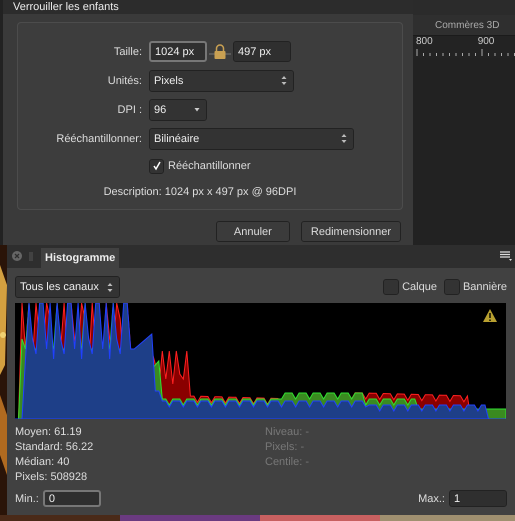 The width and height of the screenshot is (515, 521). I want to click on width-field: 1024 px, so click(178, 51).